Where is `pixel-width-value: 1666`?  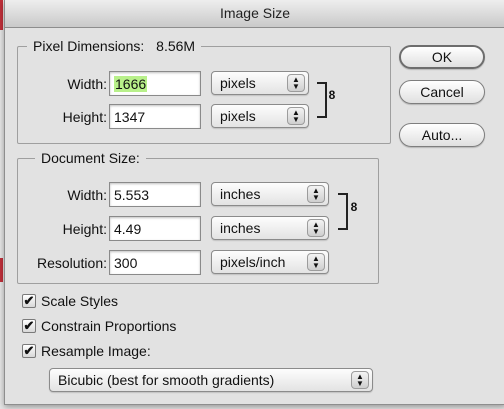 pixel-width-value: 1666 is located at coordinates (131, 84).